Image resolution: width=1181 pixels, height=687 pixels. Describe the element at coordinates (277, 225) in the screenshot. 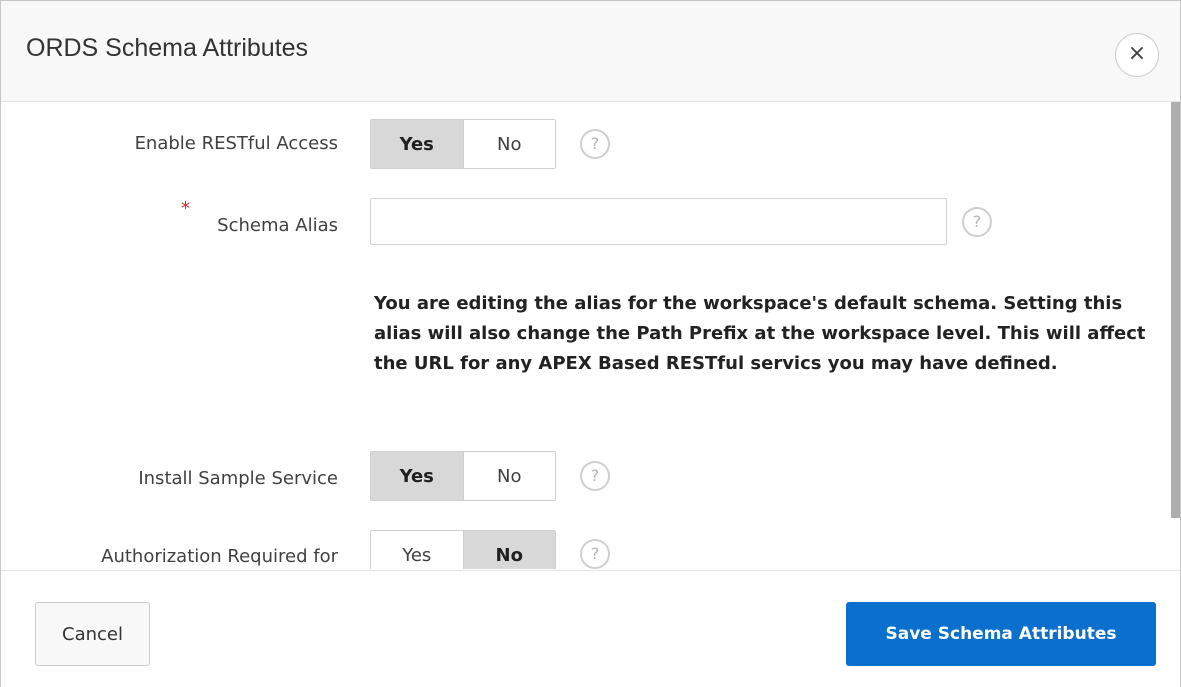

I see `schema-alias-label: Schema Alias` at that location.